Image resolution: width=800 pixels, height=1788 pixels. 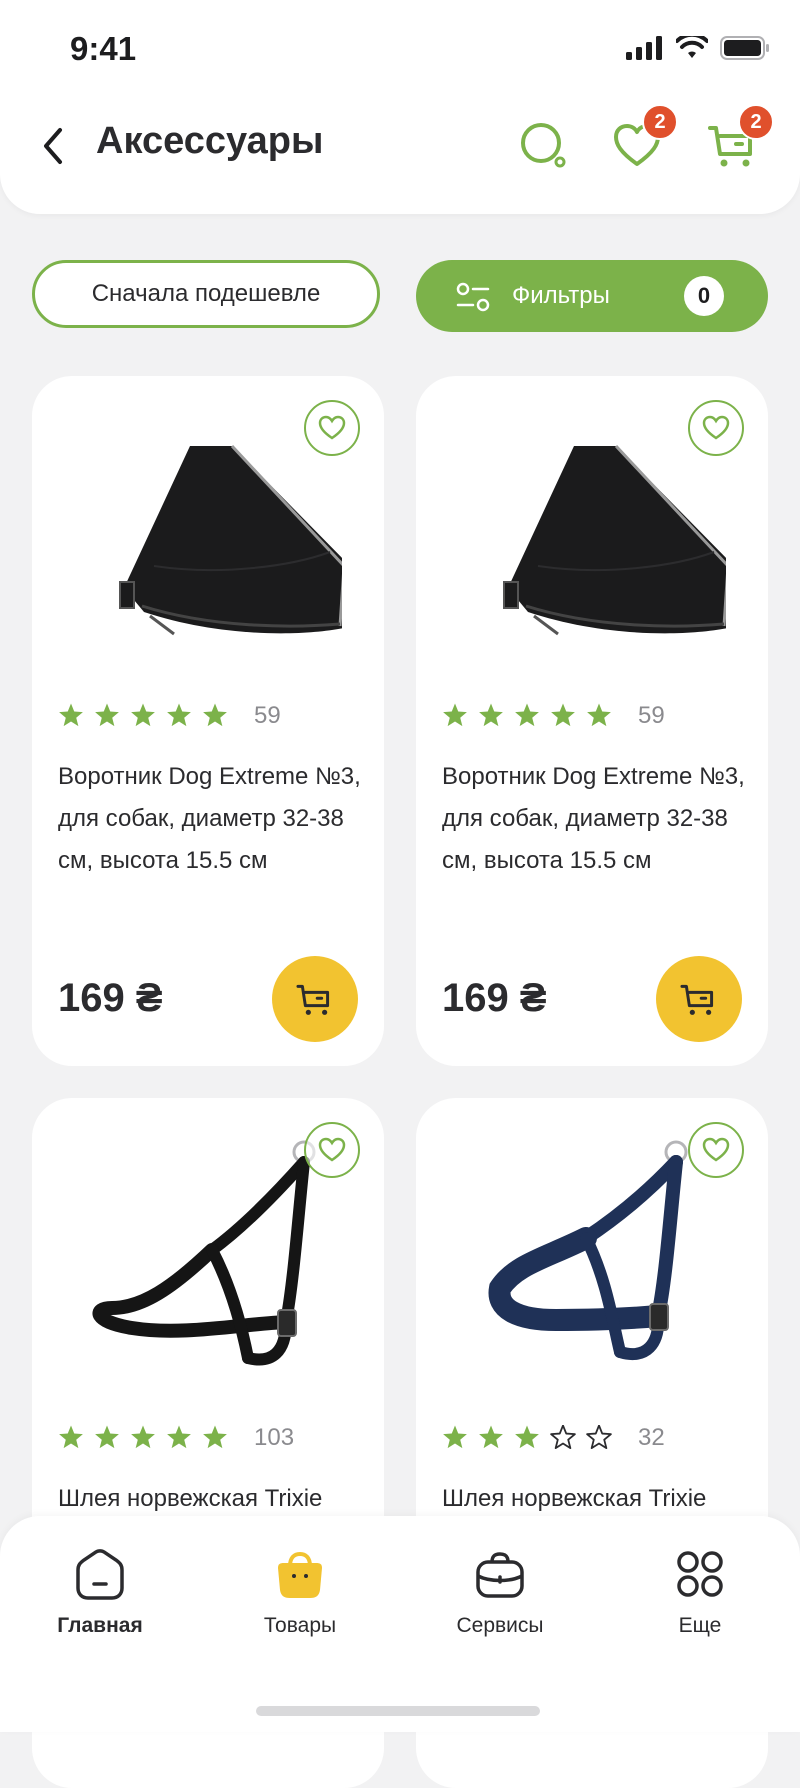 I want to click on back-button, so click(x=54, y=146).